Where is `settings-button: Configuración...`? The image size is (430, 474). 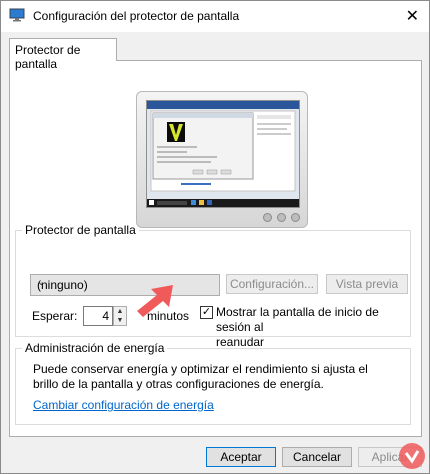
settings-button: Configuración... is located at coordinates (272, 284).